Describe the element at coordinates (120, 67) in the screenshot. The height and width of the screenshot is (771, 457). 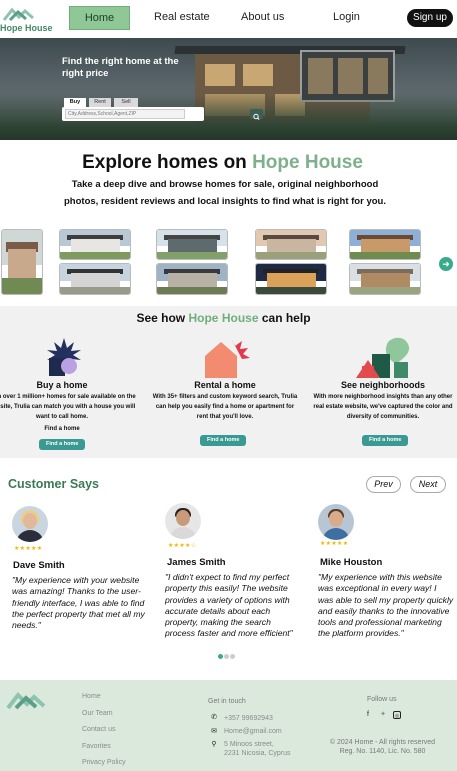
I see `hero-title: Find the right home at the right price` at that location.